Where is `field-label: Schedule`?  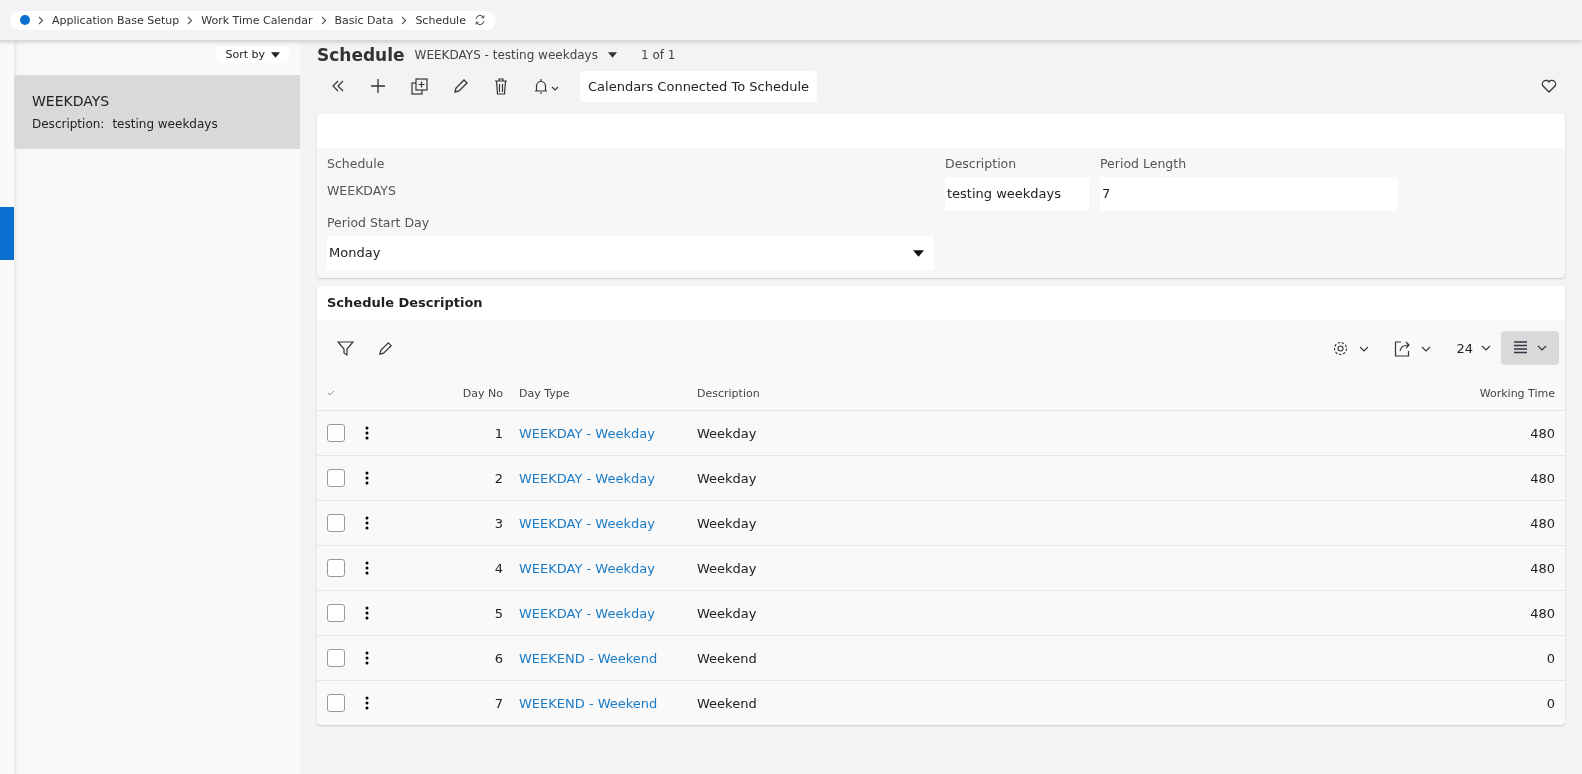 field-label: Schedule is located at coordinates (356, 163).